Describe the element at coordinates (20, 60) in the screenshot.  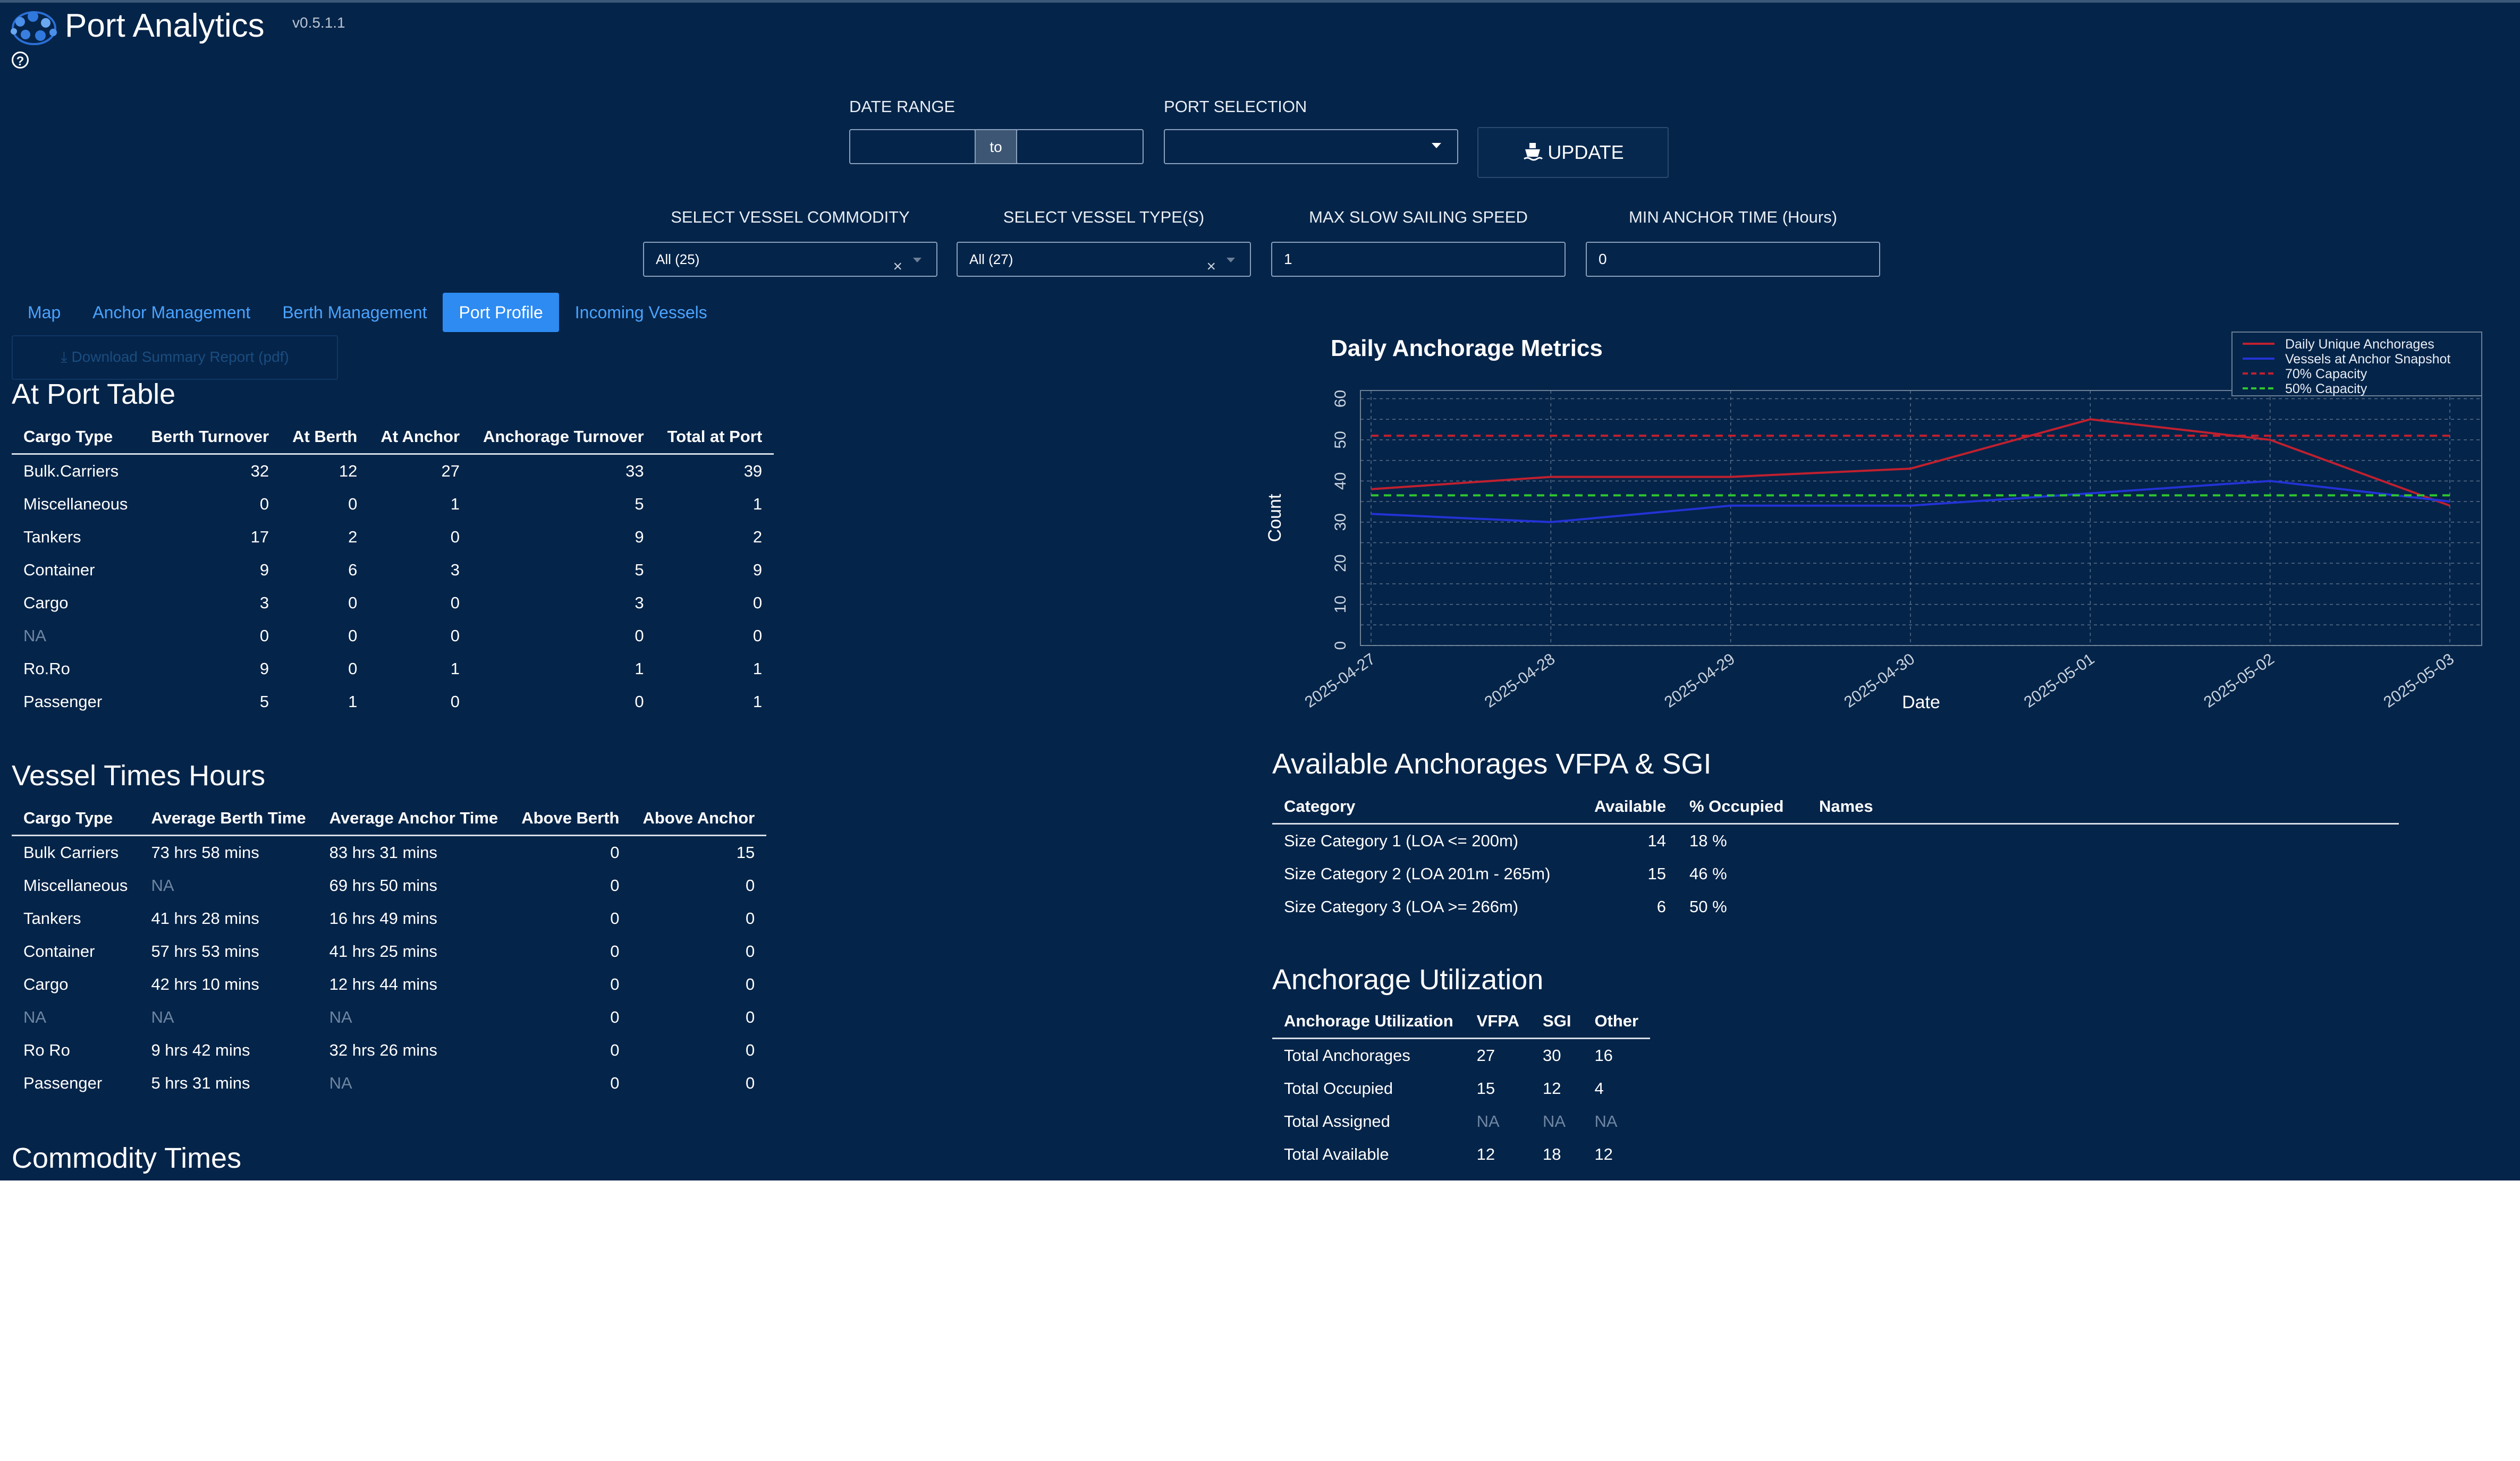
I see `help-icon: ?` at that location.